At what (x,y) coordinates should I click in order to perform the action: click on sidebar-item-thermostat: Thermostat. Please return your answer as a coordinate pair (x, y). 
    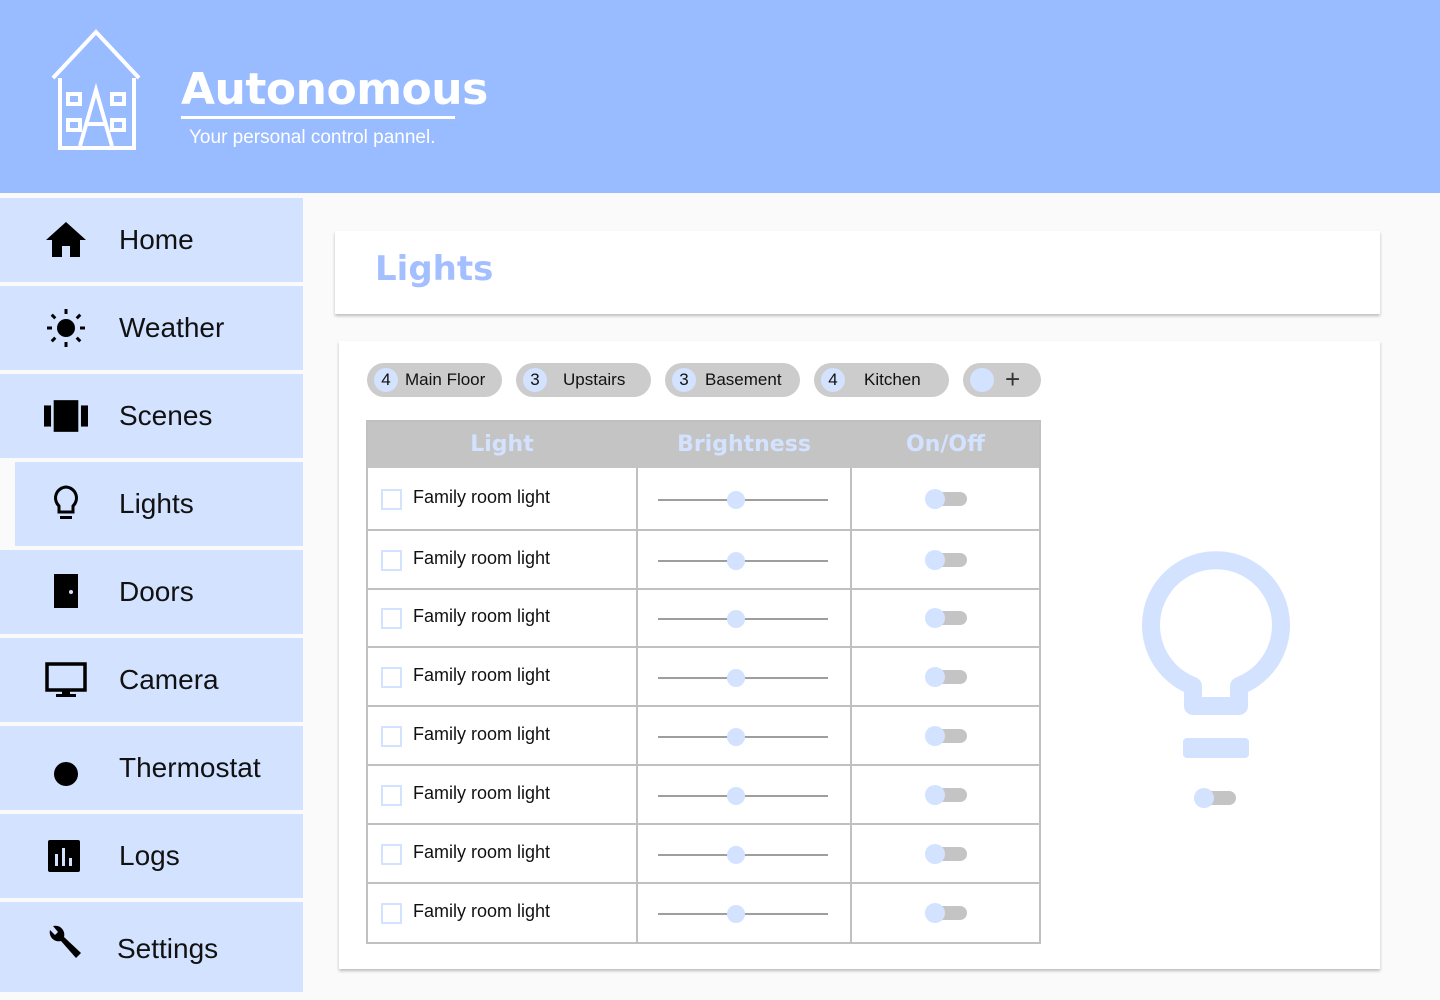
    Looking at the image, I should click on (151, 768).